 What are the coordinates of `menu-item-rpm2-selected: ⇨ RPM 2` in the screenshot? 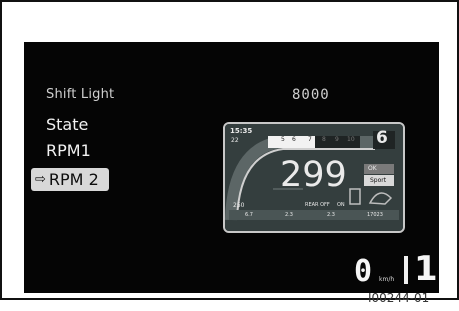 It's located at (70, 179).